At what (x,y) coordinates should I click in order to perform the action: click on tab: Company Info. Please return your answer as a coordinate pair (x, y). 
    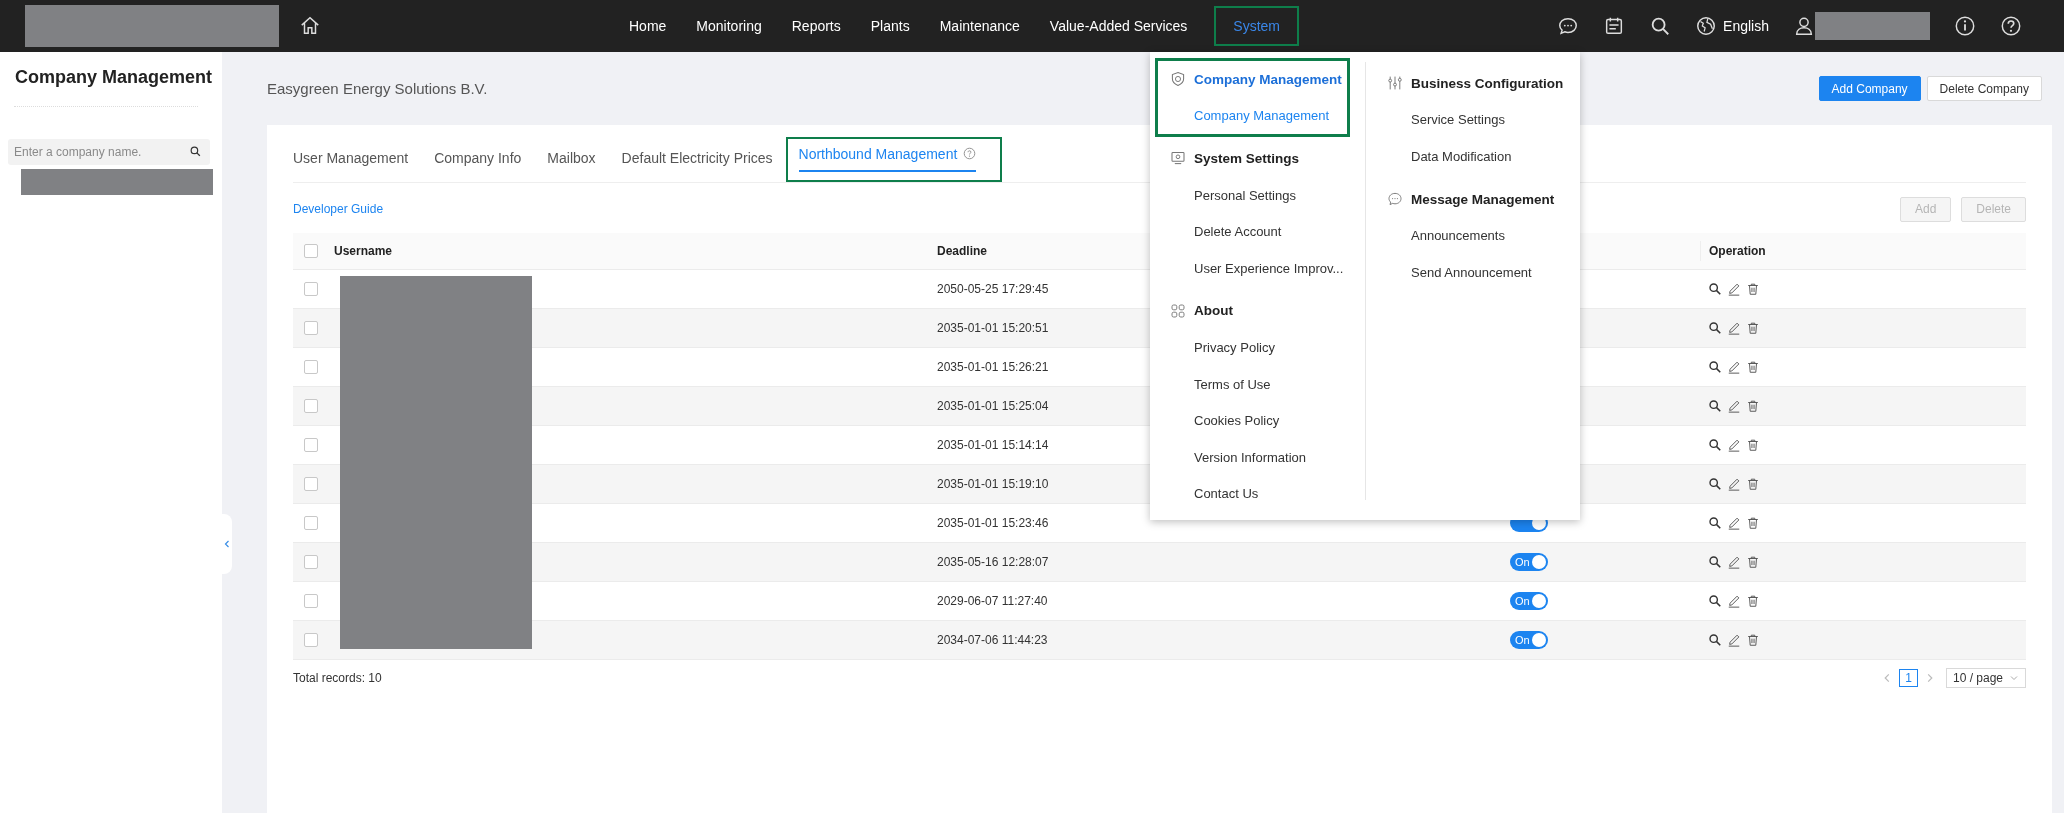
    Looking at the image, I should click on (478, 153).